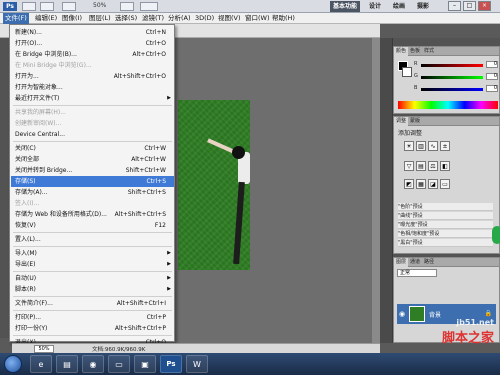  I want to click on black-white-icon: ◧, so click(445, 166).